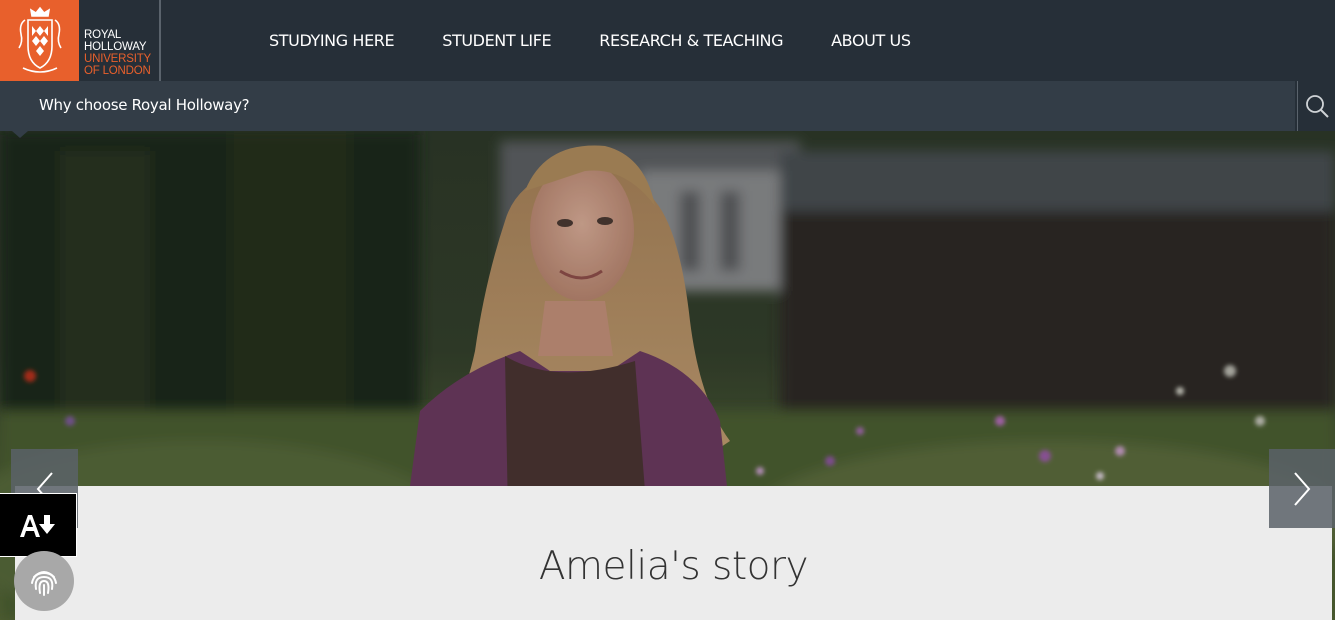 The width and height of the screenshot is (1335, 620). I want to click on carousel-next-button, so click(1302, 488).